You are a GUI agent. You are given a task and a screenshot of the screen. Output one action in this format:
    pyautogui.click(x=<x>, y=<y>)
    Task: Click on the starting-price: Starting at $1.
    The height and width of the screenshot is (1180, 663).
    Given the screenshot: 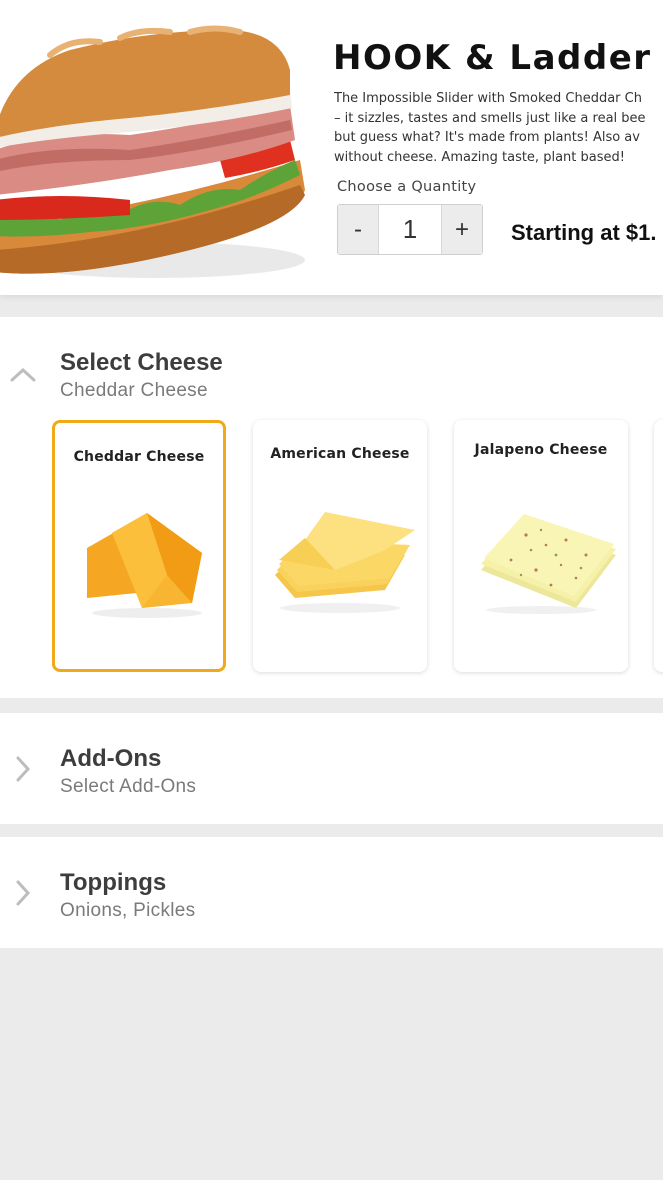 What is the action you would take?
    pyautogui.click(x=584, y=232)
    